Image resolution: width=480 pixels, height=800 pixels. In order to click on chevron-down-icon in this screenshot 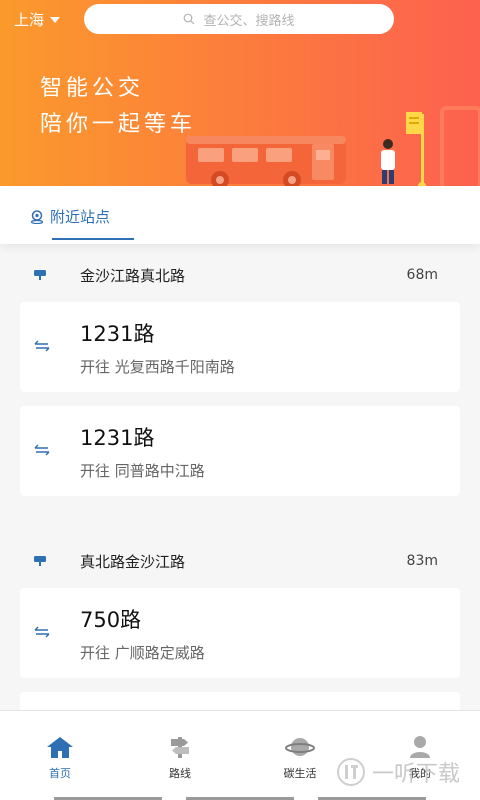, I will do `click(55, 19)`.